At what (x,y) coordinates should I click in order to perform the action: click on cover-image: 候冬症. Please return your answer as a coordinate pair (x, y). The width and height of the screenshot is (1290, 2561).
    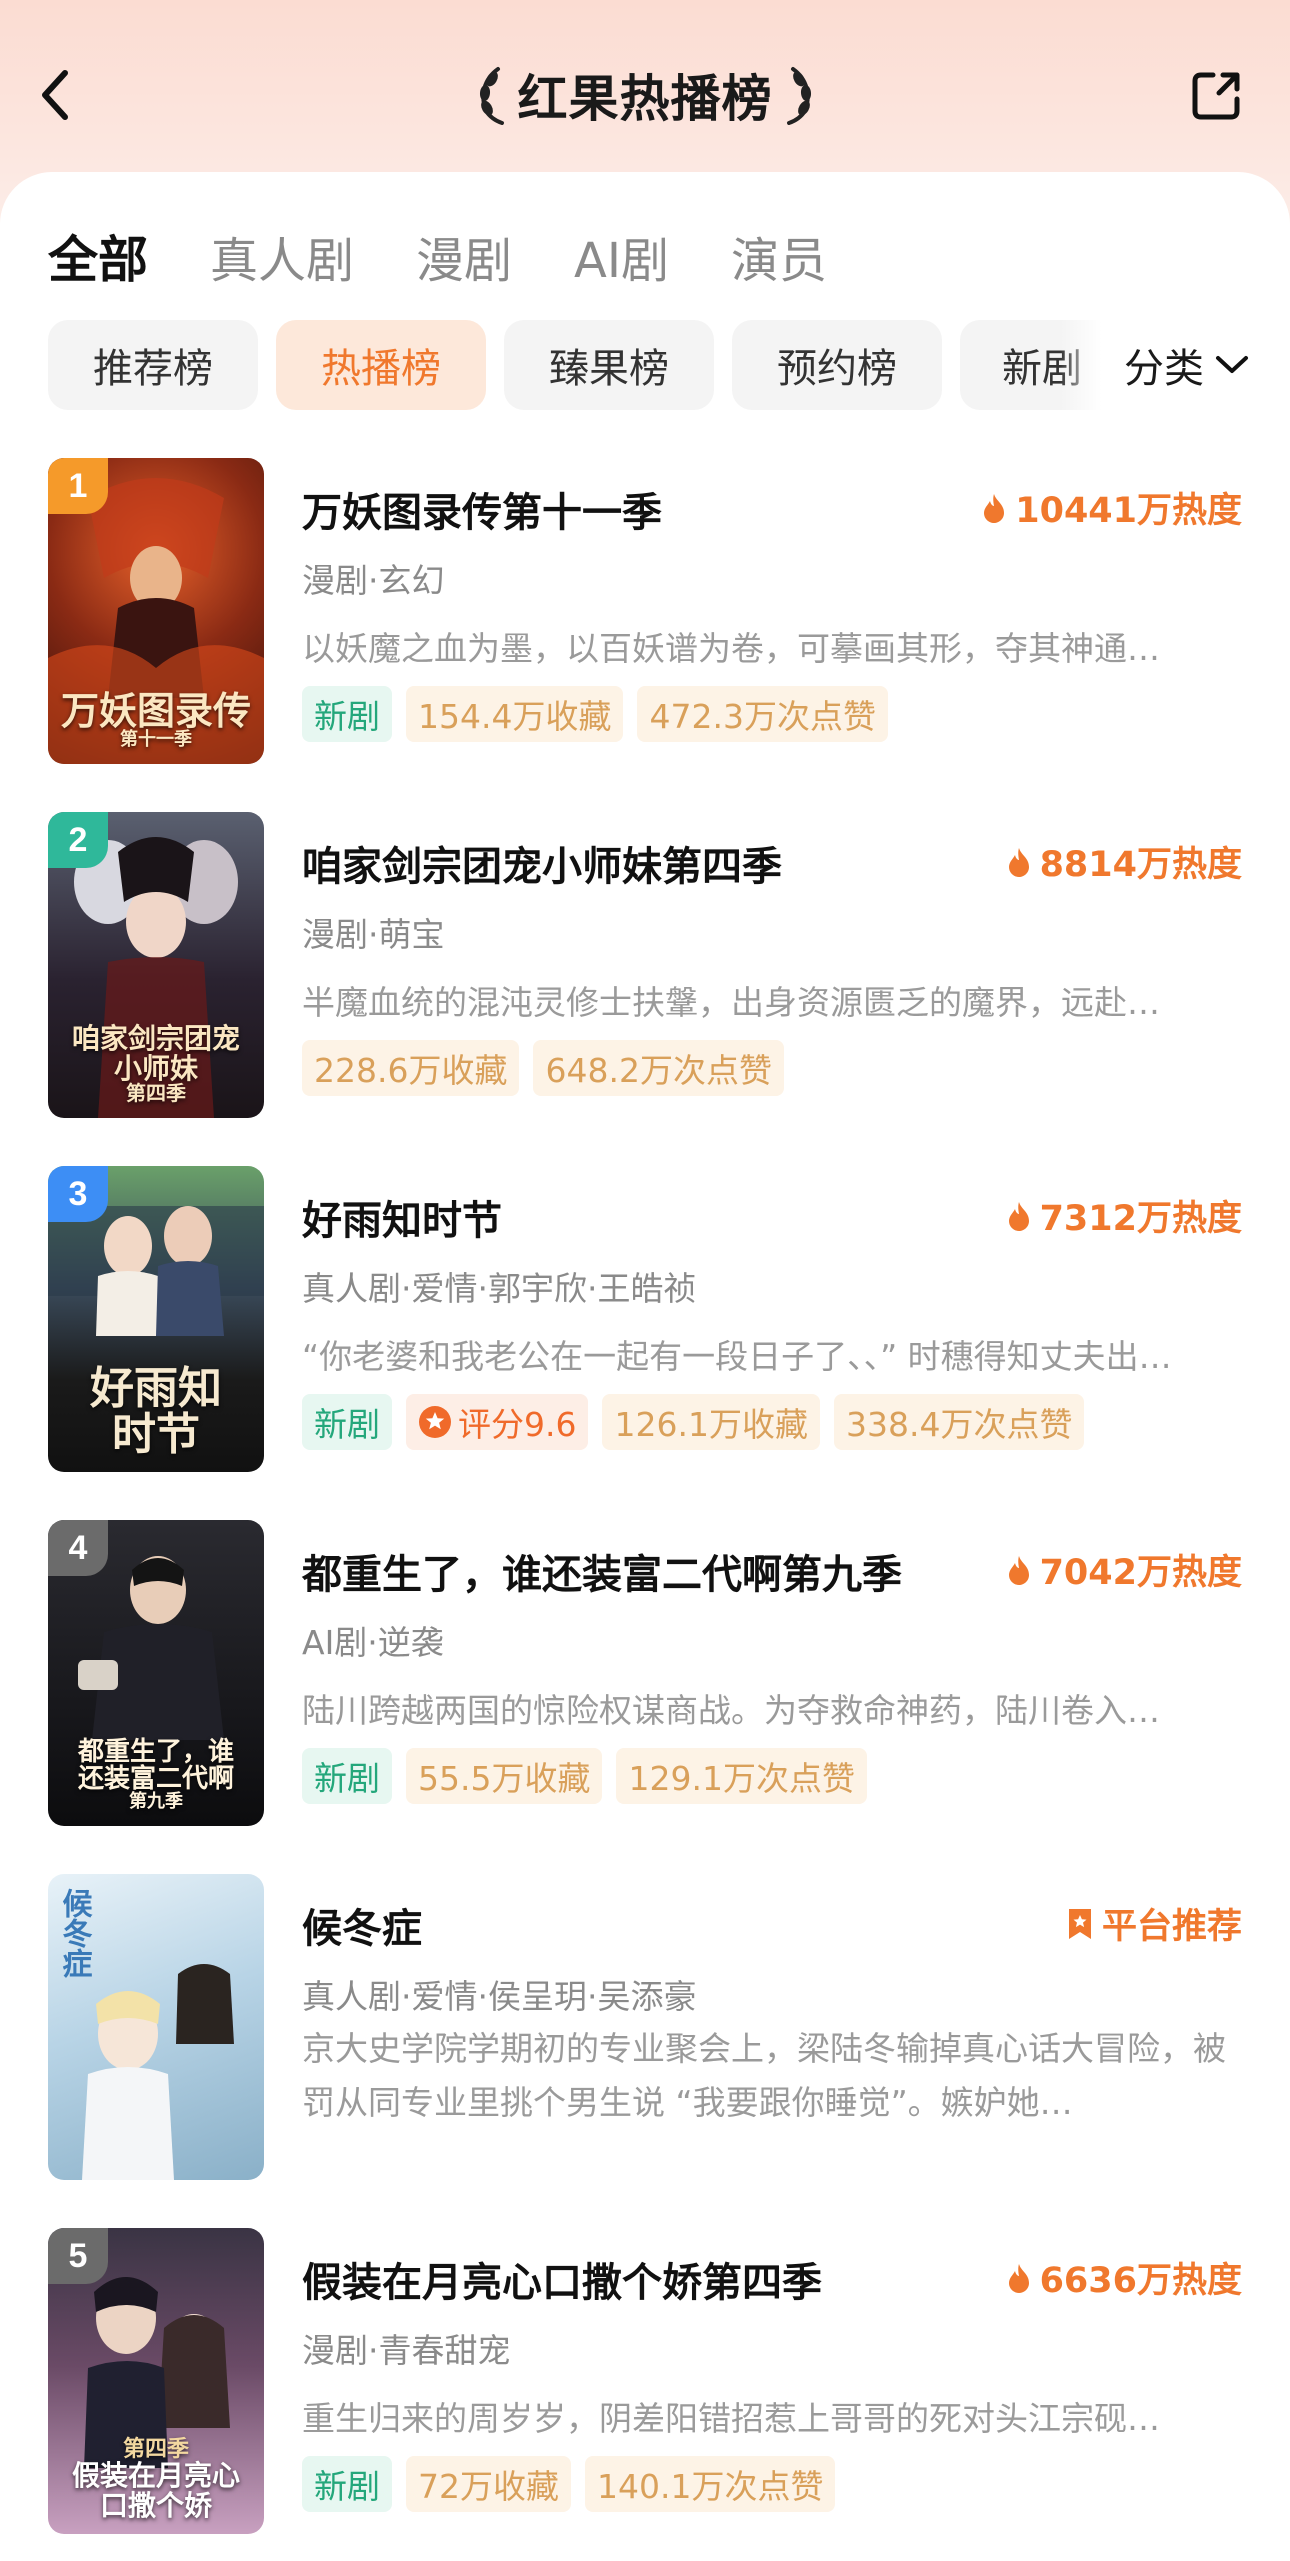
    Looking at the image, I should click on (156, 2027).